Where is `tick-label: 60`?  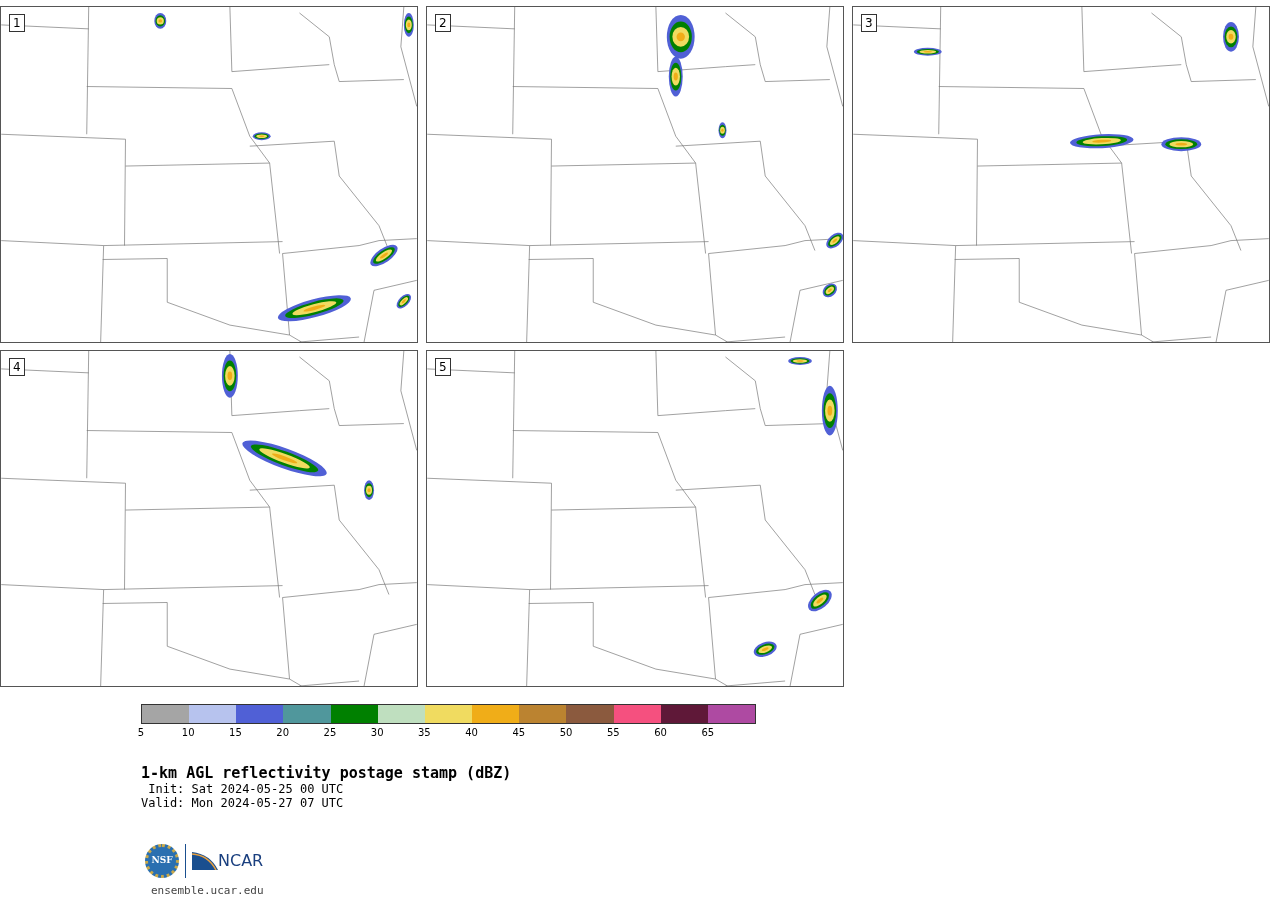 tick-label: 60 is located at coordinates (660, 733).